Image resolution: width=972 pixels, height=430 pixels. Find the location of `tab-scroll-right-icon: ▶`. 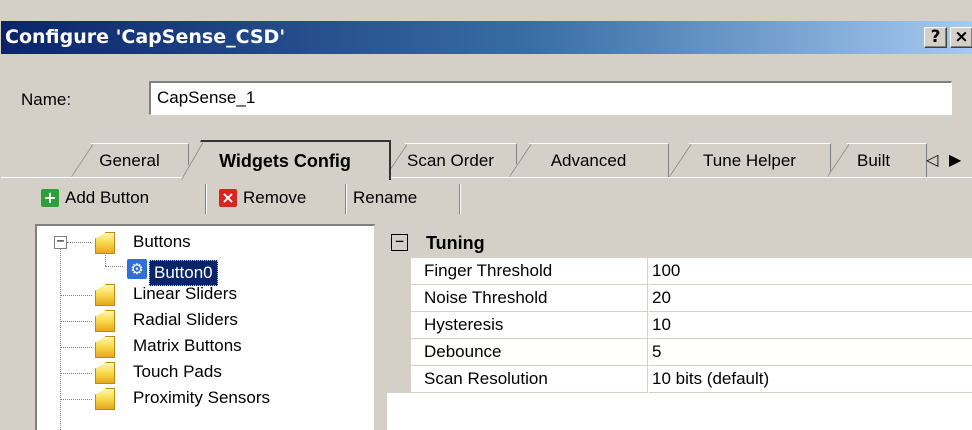

tab-scroll-right-icon: ▶ is located at coordinates (955, 159).